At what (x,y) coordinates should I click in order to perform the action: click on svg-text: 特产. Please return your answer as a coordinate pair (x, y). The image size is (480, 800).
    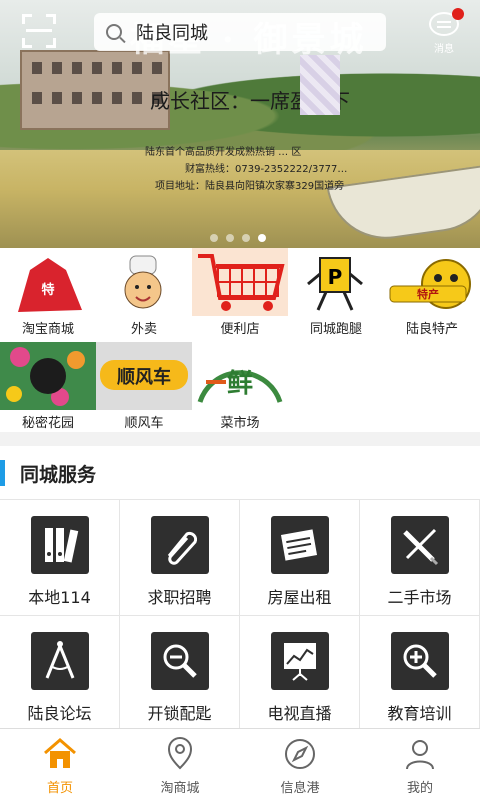
    Looking at the image, I should click on (428, 294).